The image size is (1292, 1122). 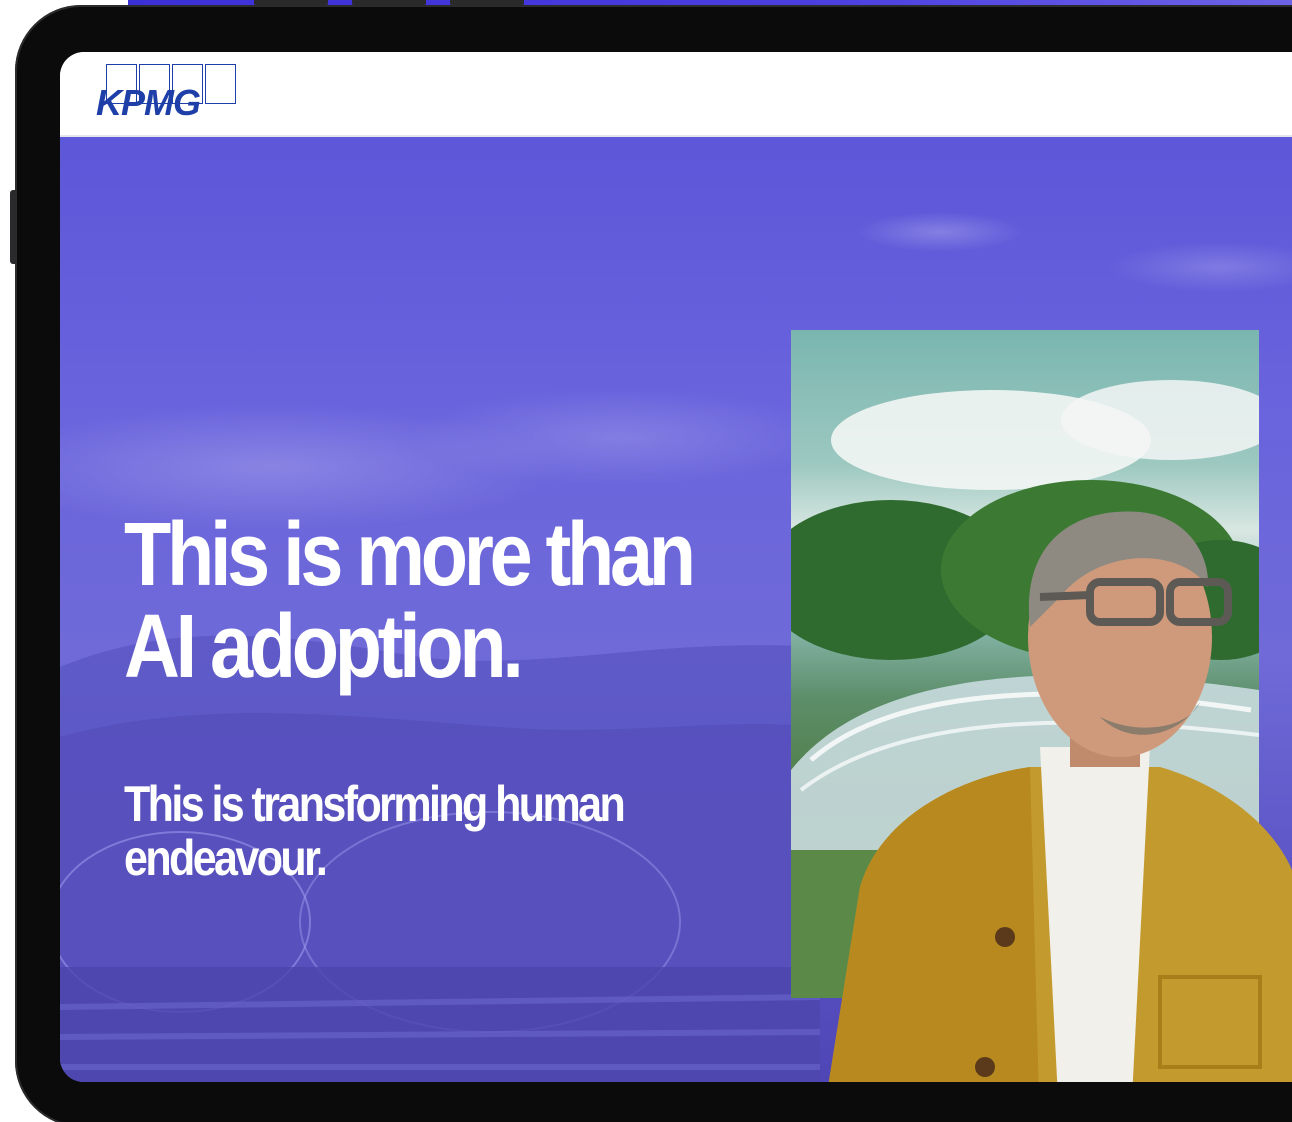 What do you see at coordinates (676, 94) in the screenshot?
I see `site-header: KPMG` at bounding box center [676, 94].